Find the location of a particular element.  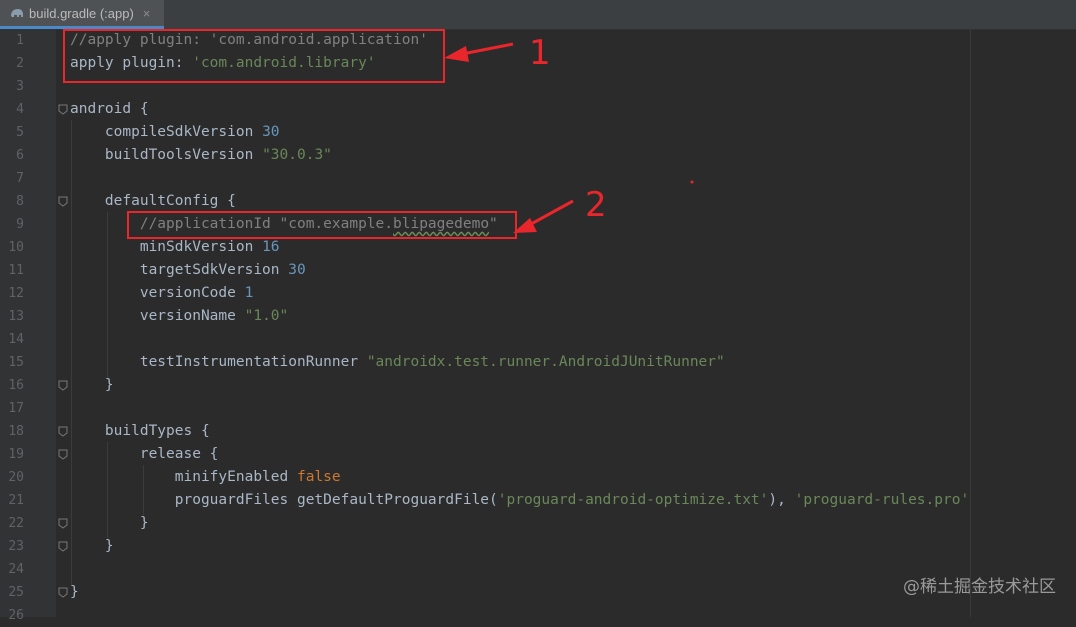

code-line: 26 is located at coordinates (538, 615).